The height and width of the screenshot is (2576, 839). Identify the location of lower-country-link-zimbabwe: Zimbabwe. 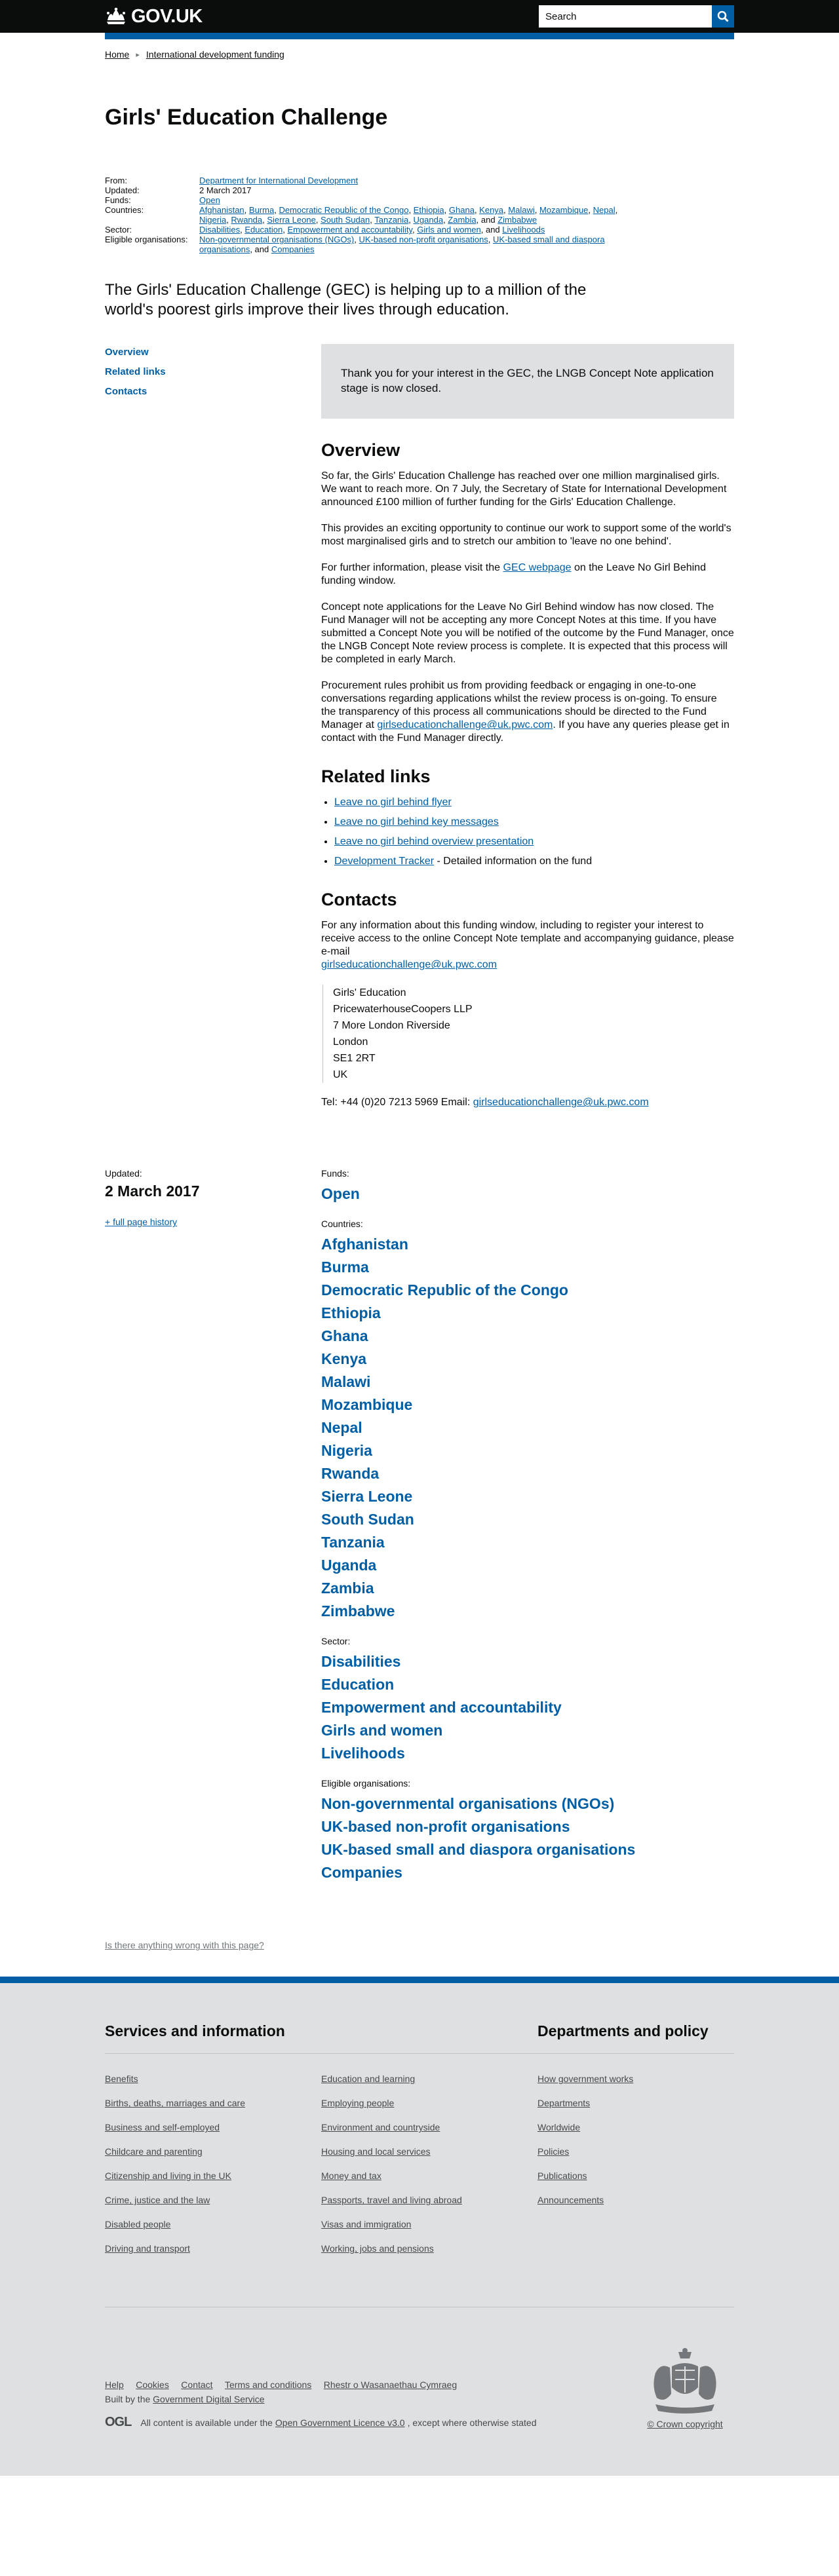
(527, 1611).